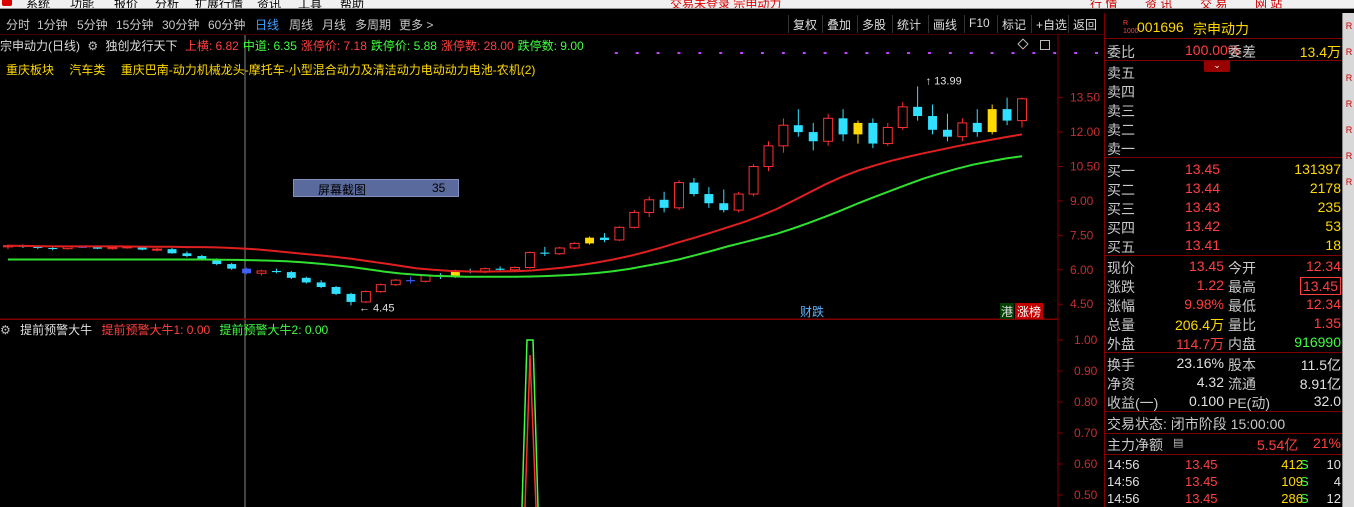 This screenshot has height=507, width=1354. Describe the element at coordinates (1242, 306) in the screenshot. I see `stat-label: 最低` at that location.